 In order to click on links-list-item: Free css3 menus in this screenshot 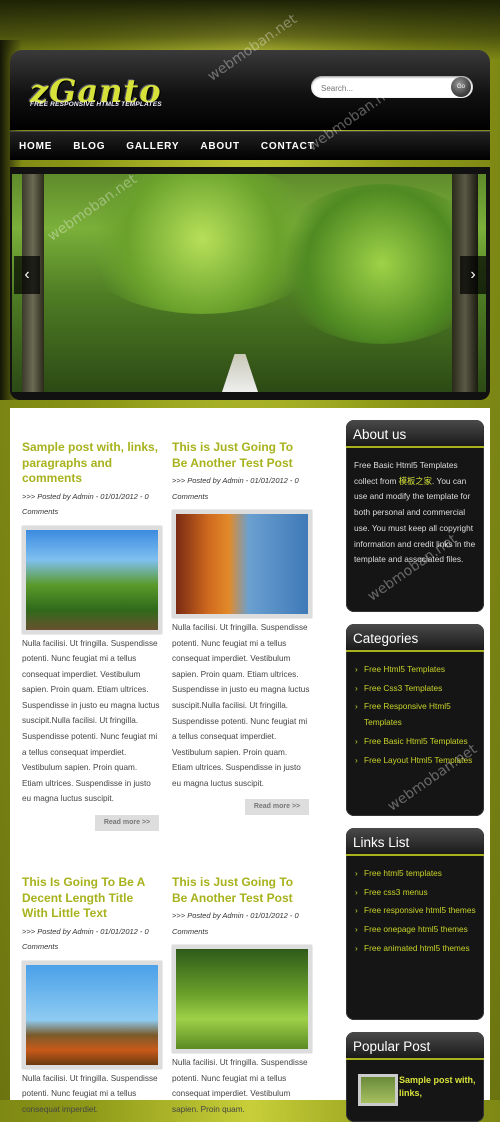, I will do `click(415, 893)`.